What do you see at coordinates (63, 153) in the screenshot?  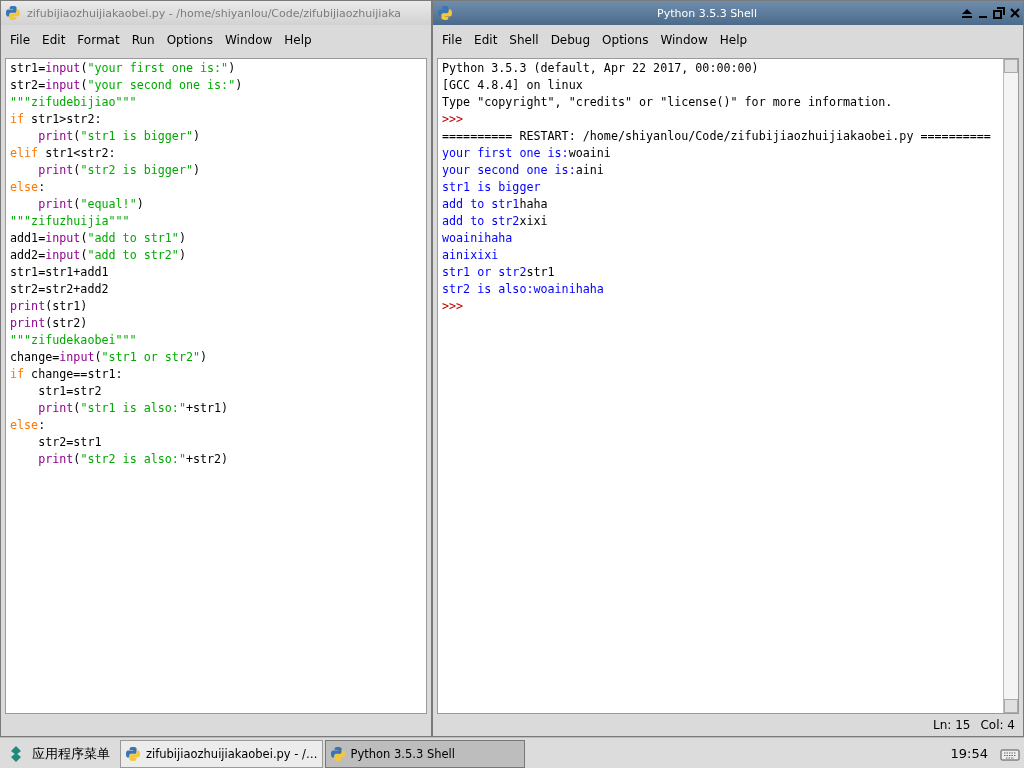 I see `code-line: elif str1<str2:` at bounding box center [63, 153].